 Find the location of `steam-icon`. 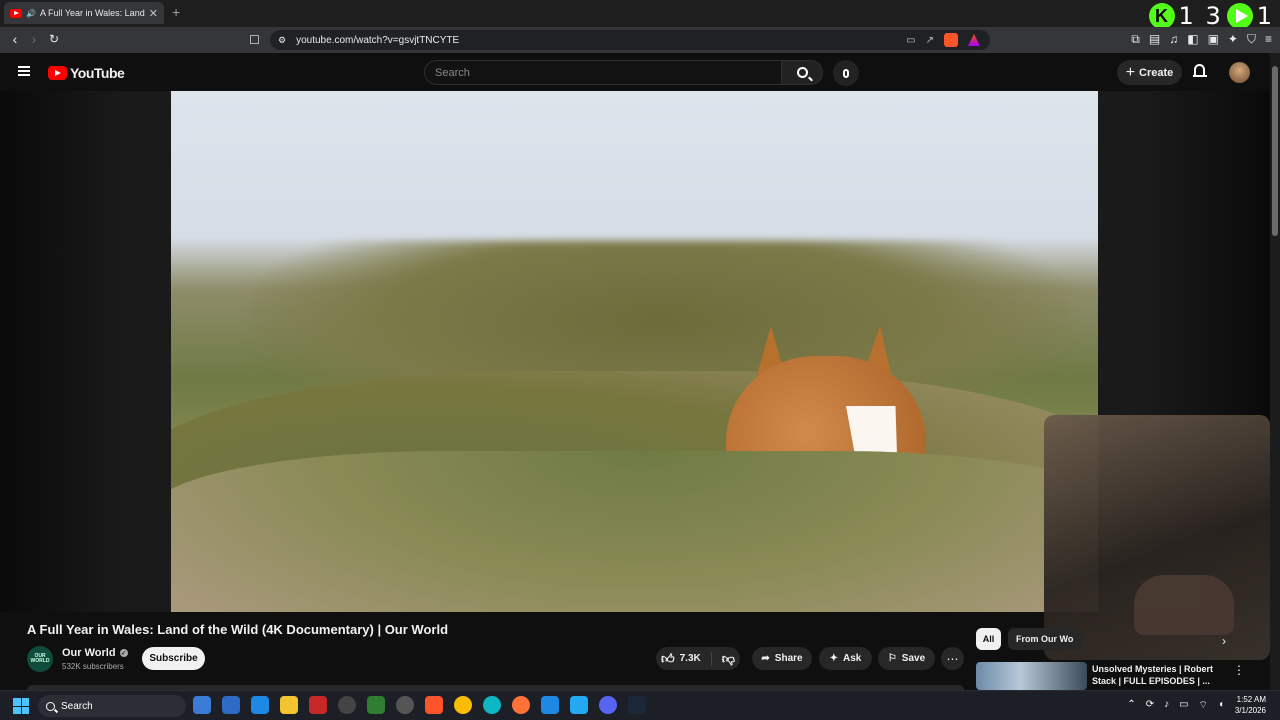

steam-icon is located at coordinates (637, 705).